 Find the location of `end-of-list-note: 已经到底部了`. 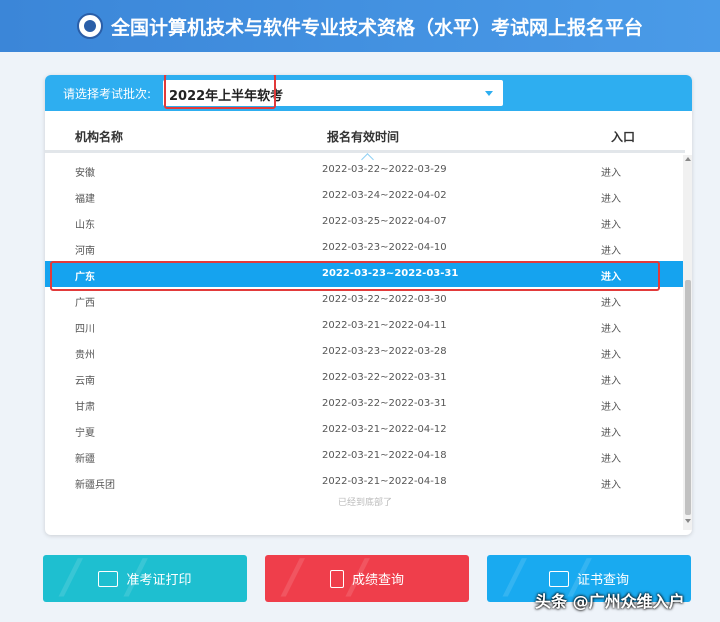

end-of-list-note: 已经到底部了 is located at coordinates (364, 503).